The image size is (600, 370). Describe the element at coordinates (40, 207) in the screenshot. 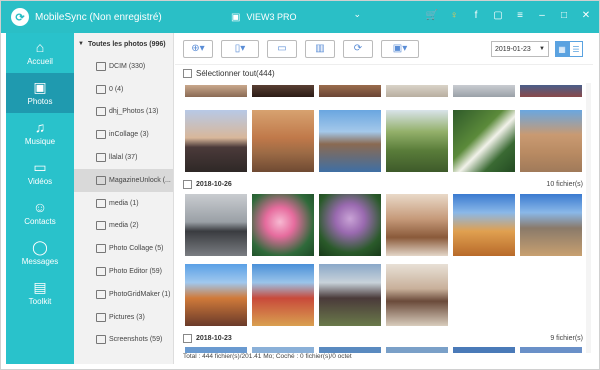

I see `contacts-icon: ☺` at that location.